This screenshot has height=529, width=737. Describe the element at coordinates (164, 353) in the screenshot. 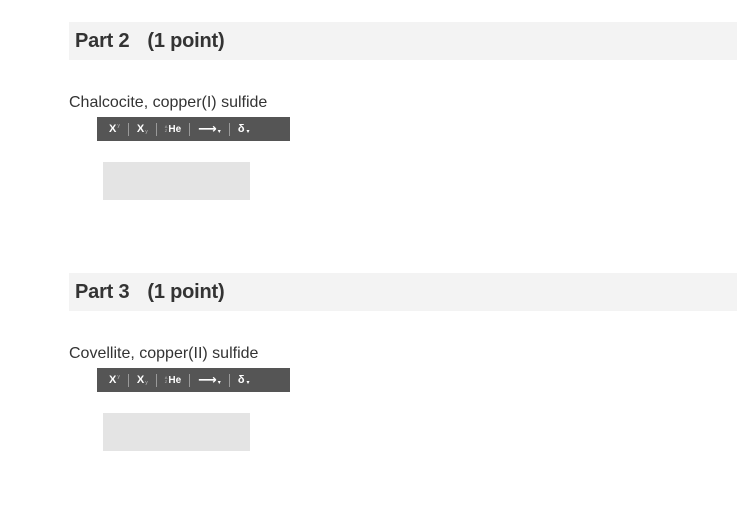

I see `part-3-question: Covellite, copper(II) sulfide` at that location.